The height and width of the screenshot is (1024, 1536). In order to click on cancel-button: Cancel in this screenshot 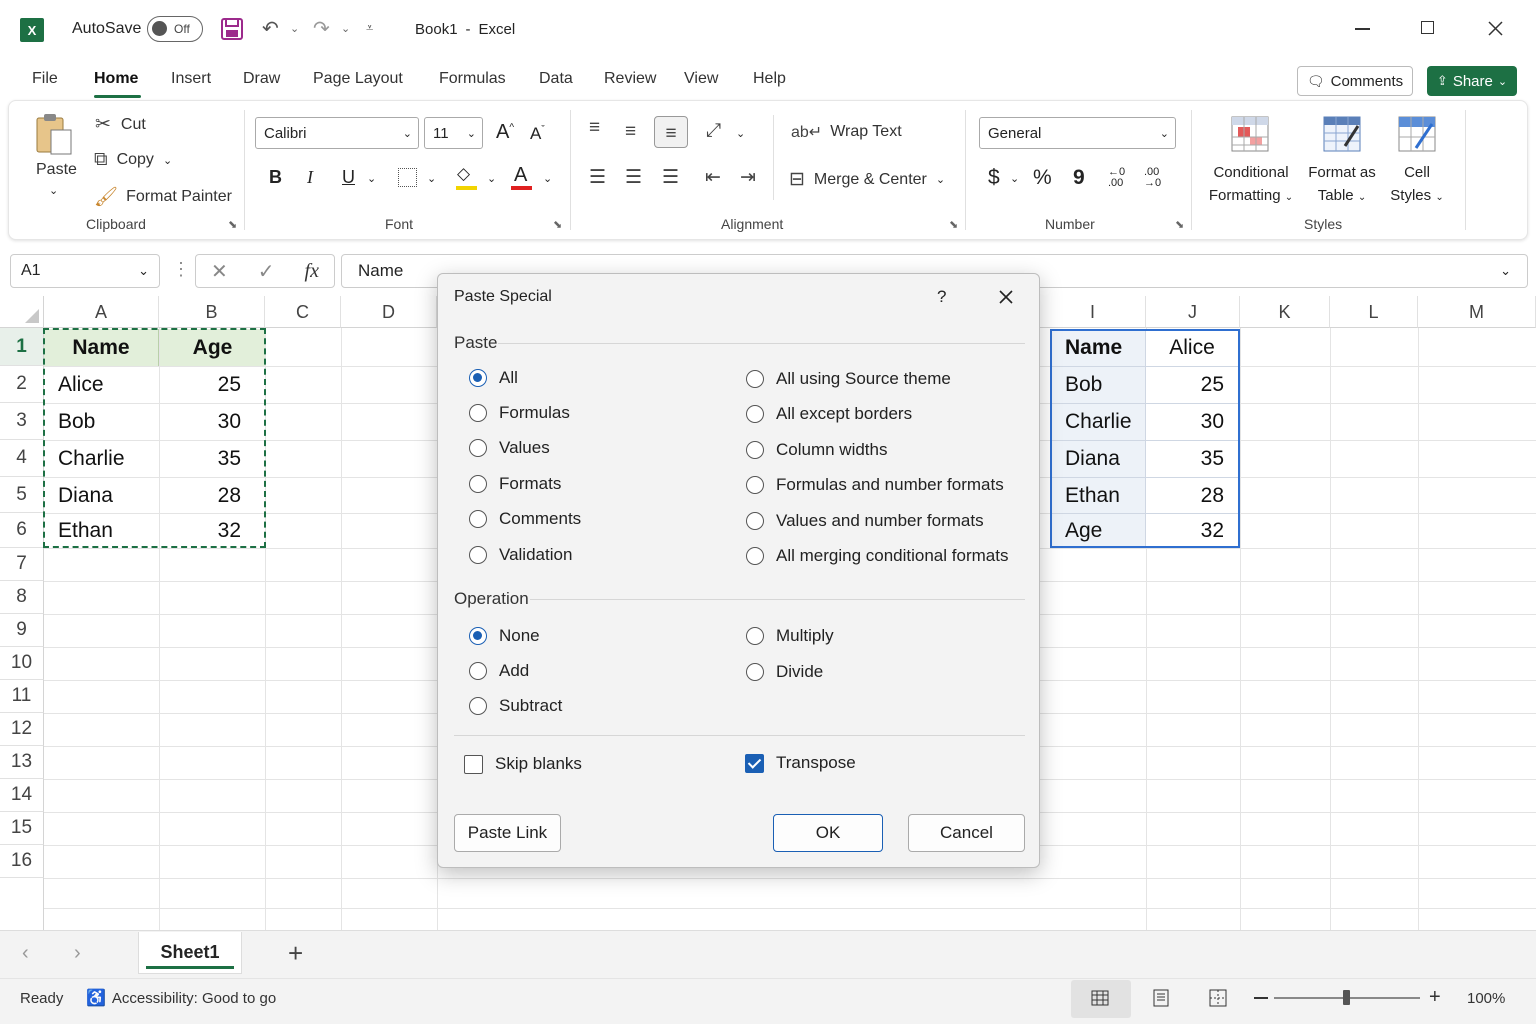, I will do `click(966, 833)`.